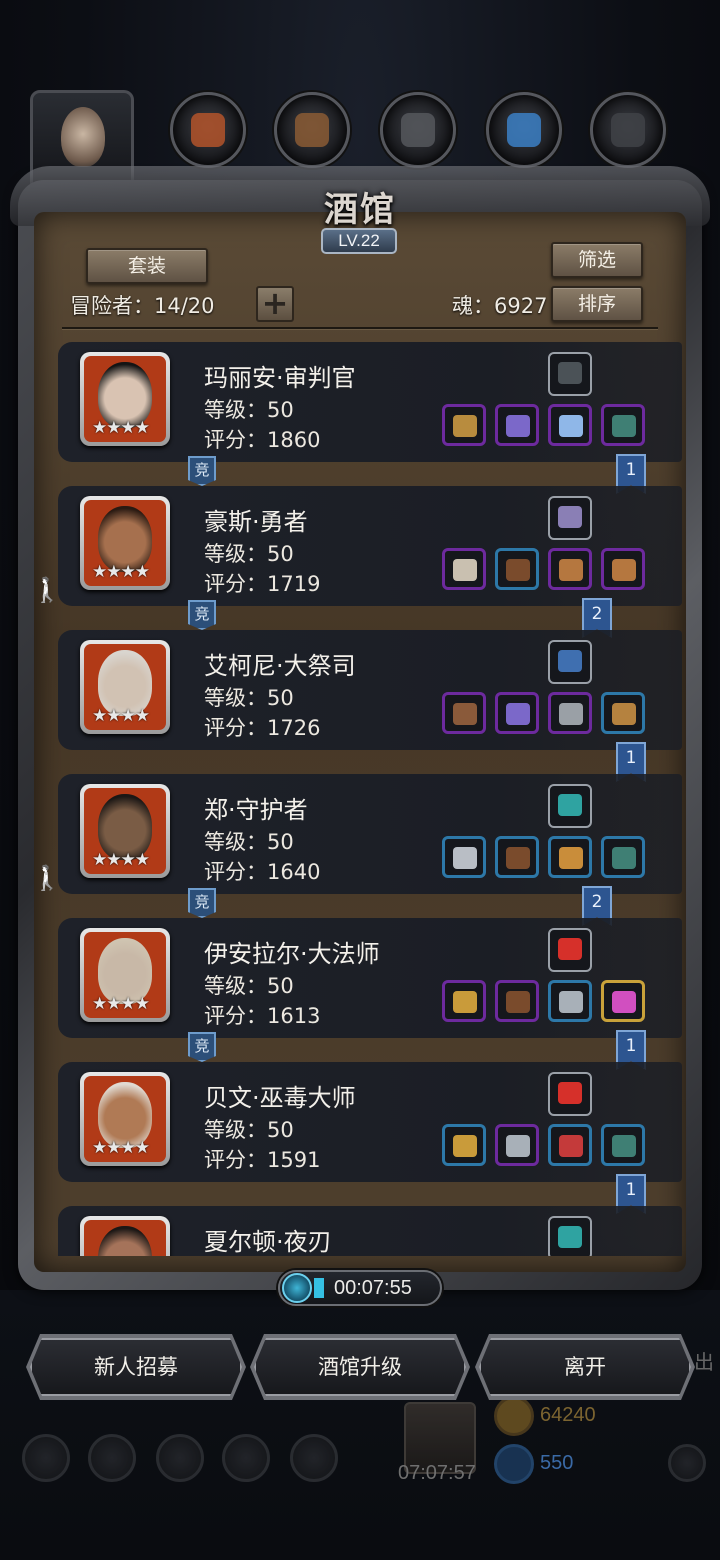 This screenshot has width=720, height=1560. What do you see at coordinates (246, 1458) in the screenshot?
I see `mail-icon` at bounding box center [246, 1458].